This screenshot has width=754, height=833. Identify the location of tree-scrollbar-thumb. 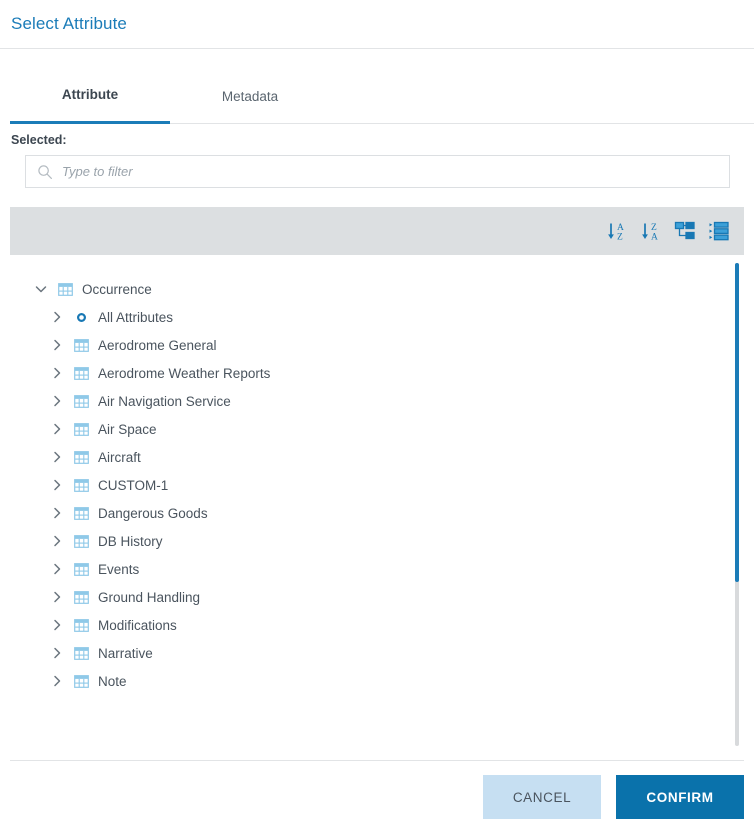
(737, 422).